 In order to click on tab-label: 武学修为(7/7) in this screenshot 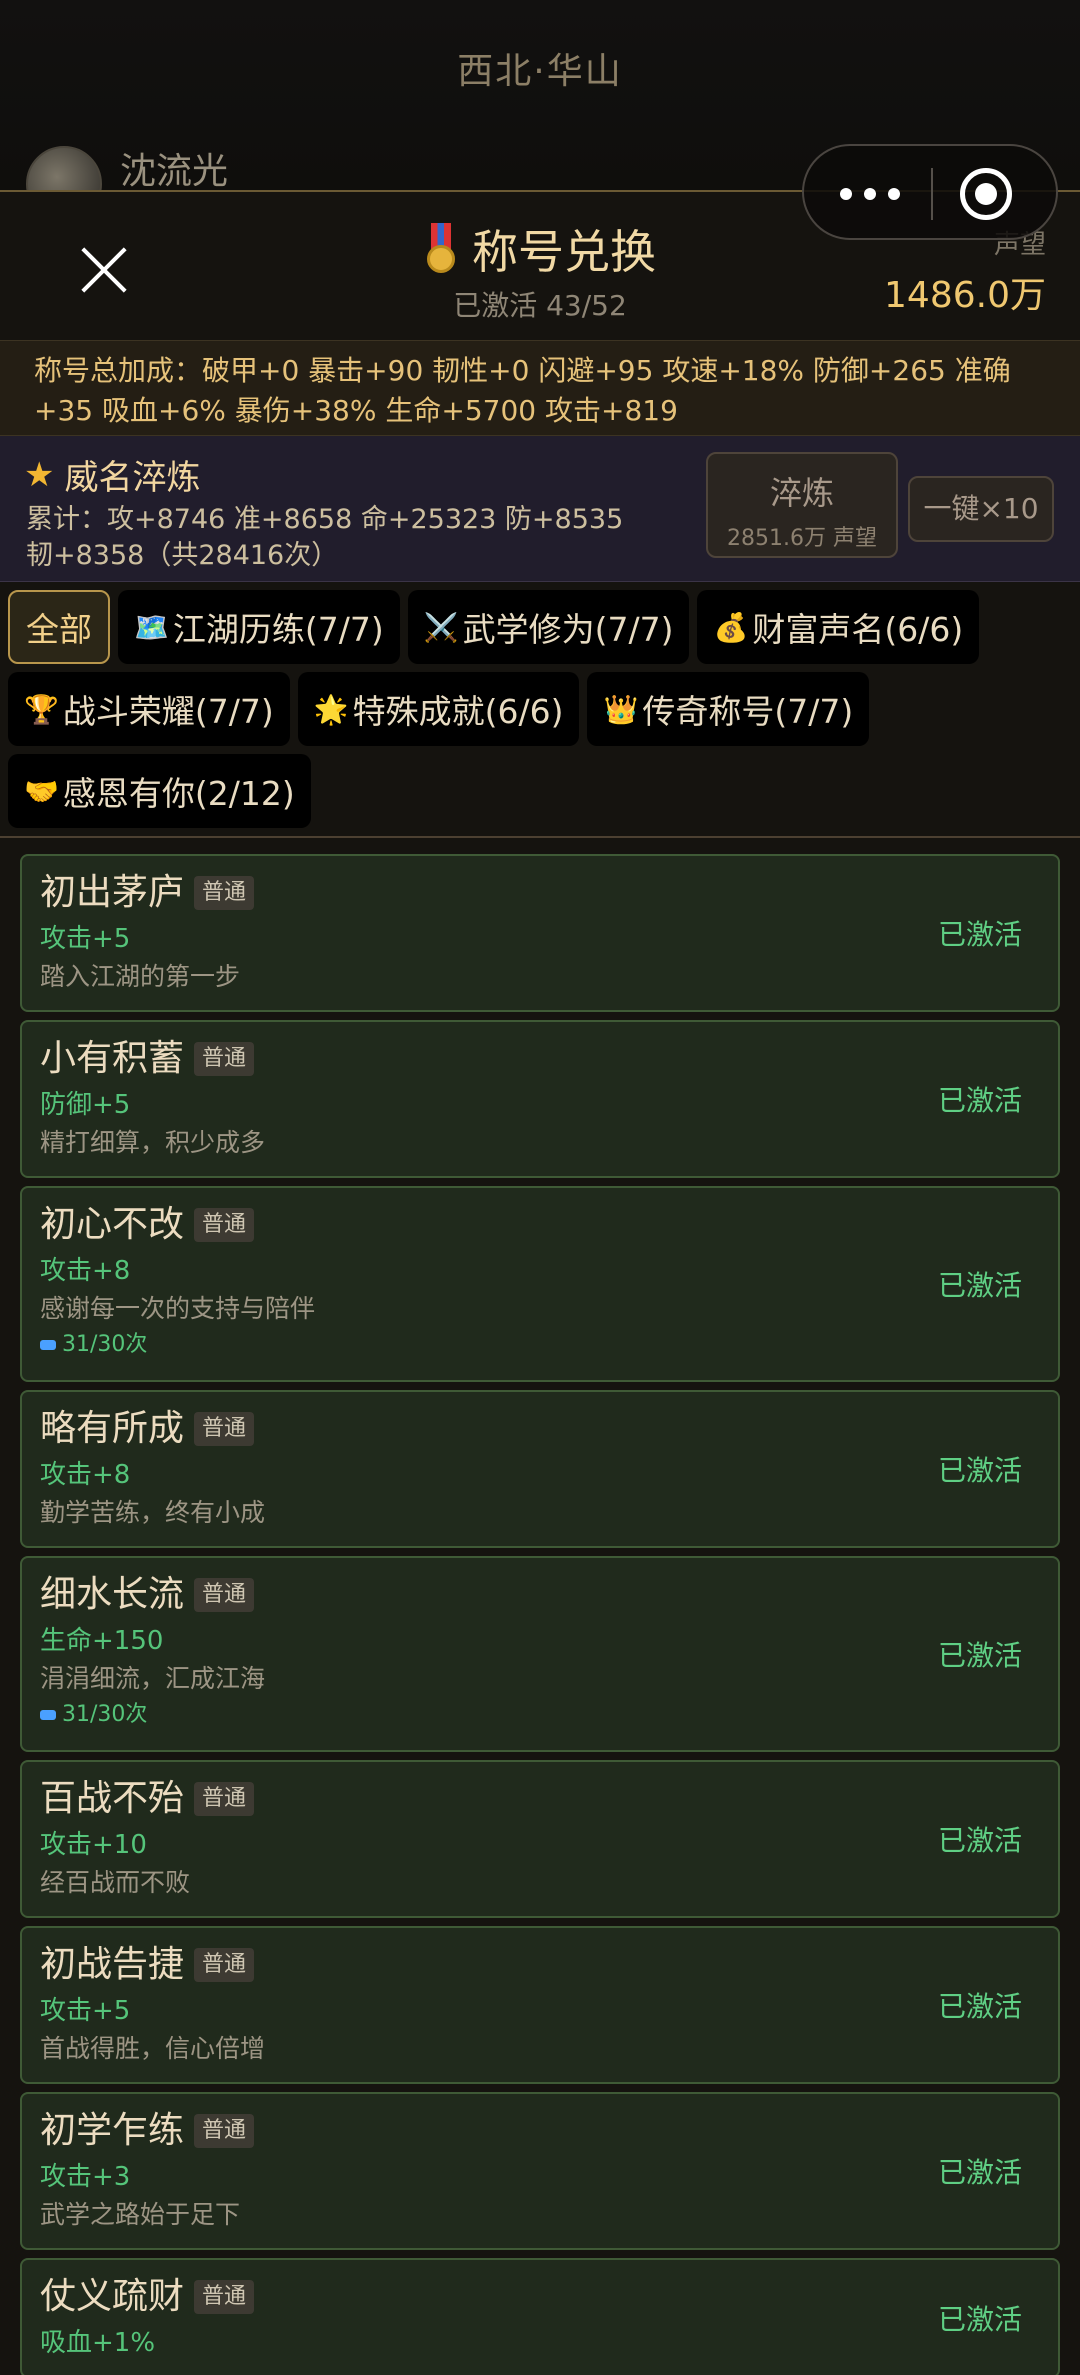, I will do `click(568, 629)`.